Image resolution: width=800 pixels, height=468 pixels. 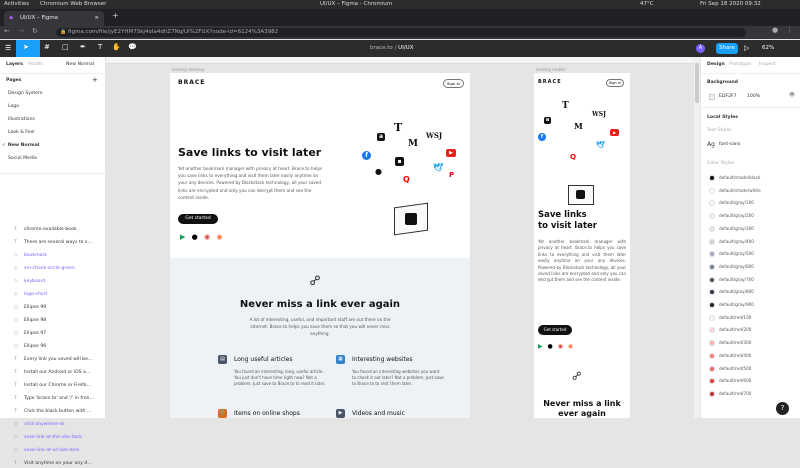 What do you see at coordinates (35, 64) in the screenshot?
I see `tab-assets: Assets` at bounding box center [35, 64].